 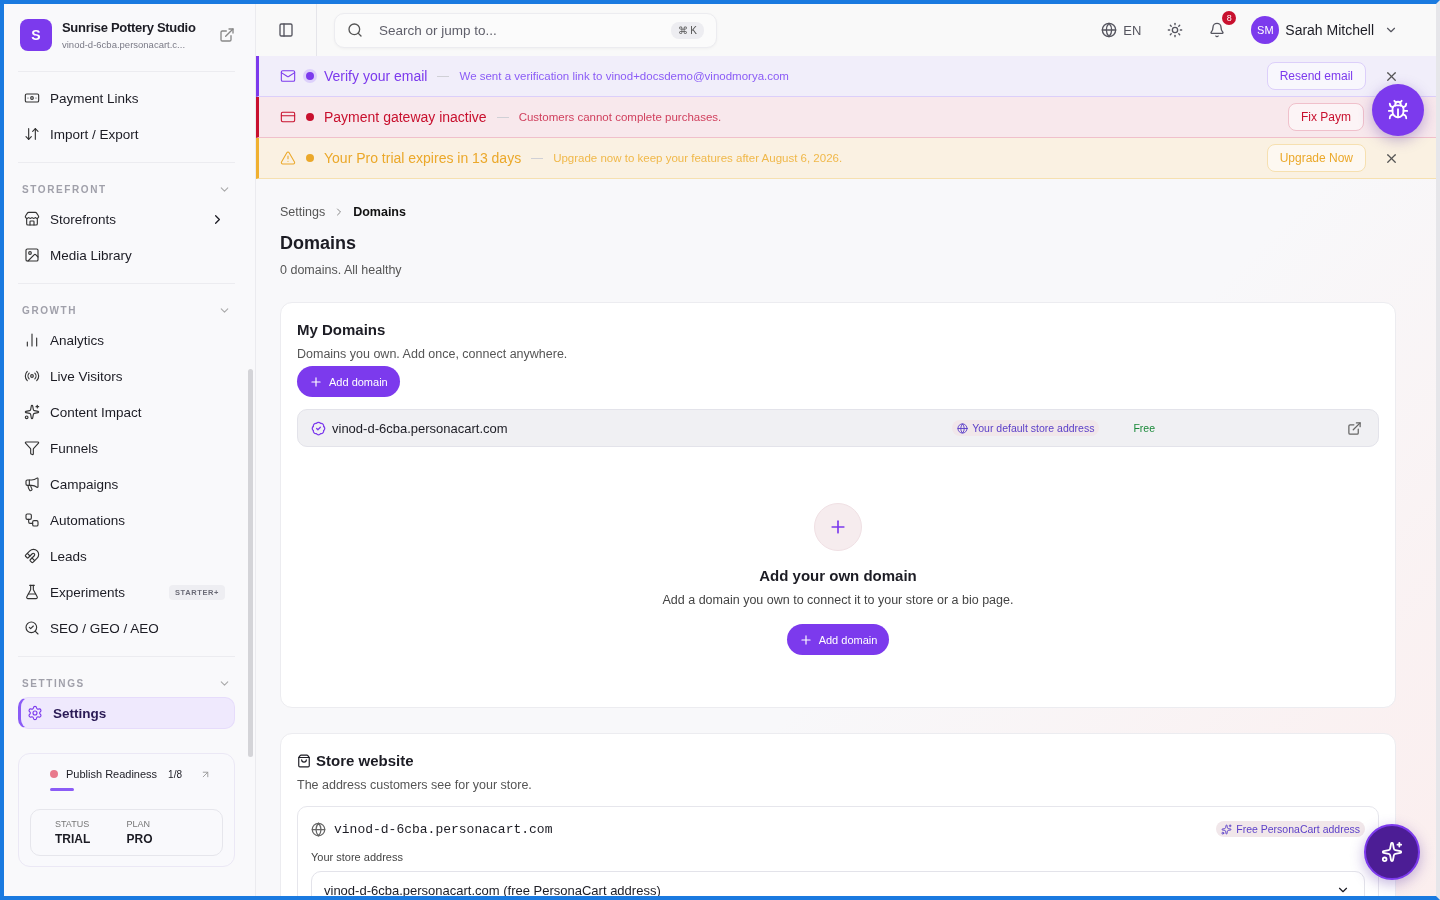 I want to click on banner-message: Upgrade now to keep your features after August 6, 2026., so click(x=698, y=158).